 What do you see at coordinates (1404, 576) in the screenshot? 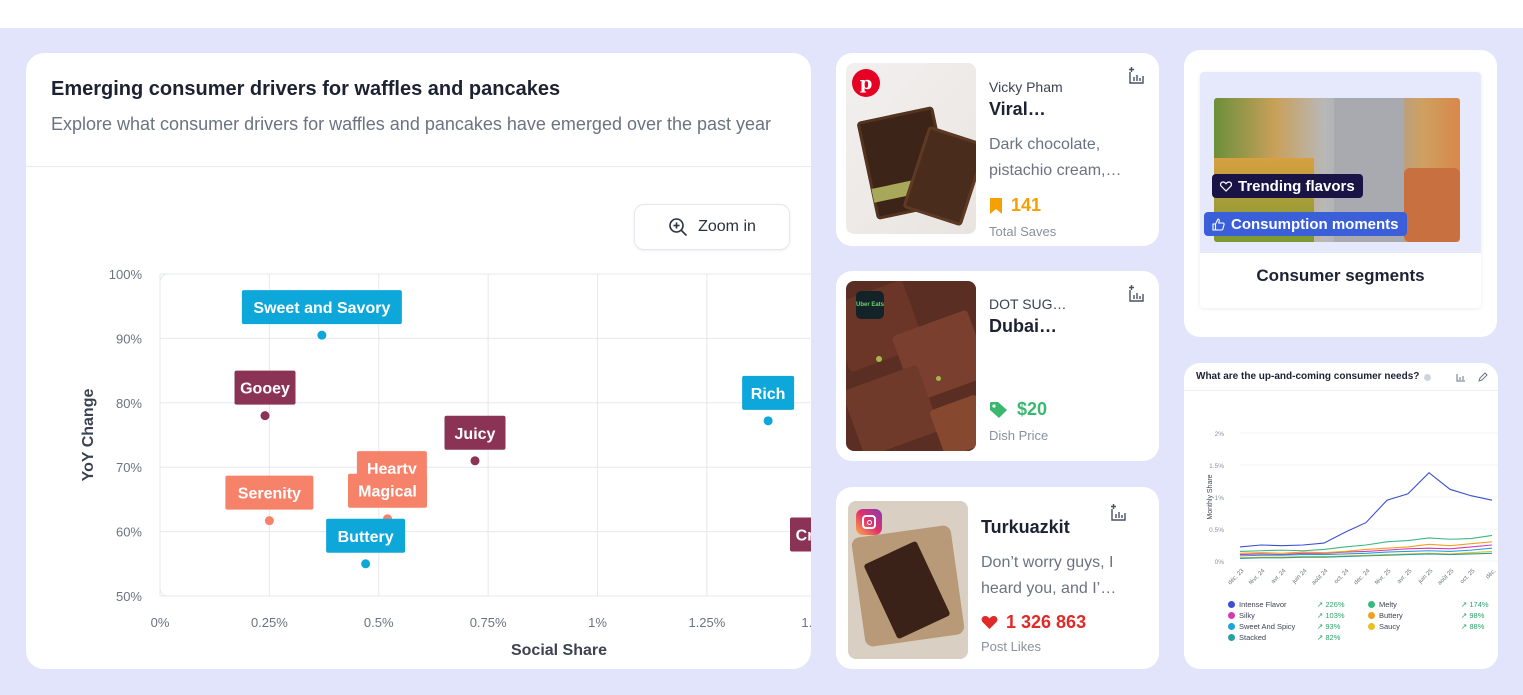
I see `x-tick-label: avr. 25` at bounding box center [1404, 576].